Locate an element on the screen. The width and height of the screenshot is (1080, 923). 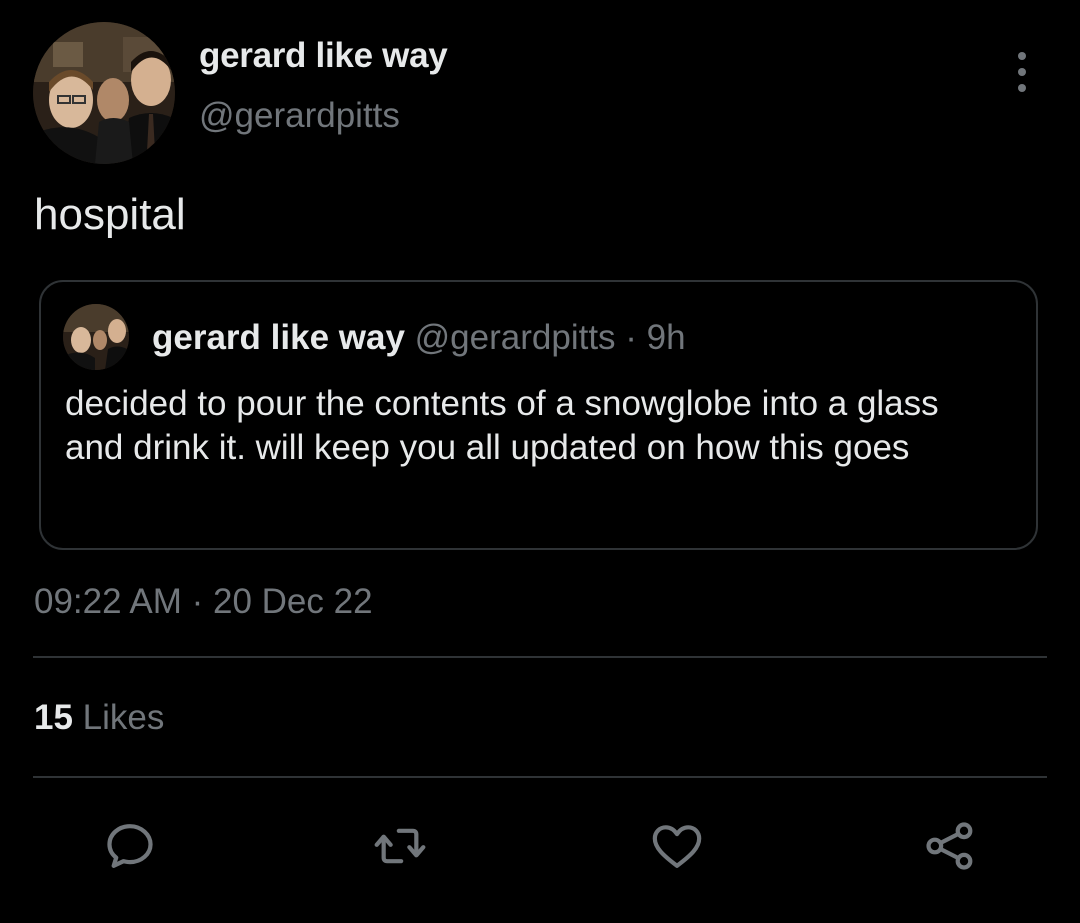
avatar-photo is located at coordinates (104, 93).